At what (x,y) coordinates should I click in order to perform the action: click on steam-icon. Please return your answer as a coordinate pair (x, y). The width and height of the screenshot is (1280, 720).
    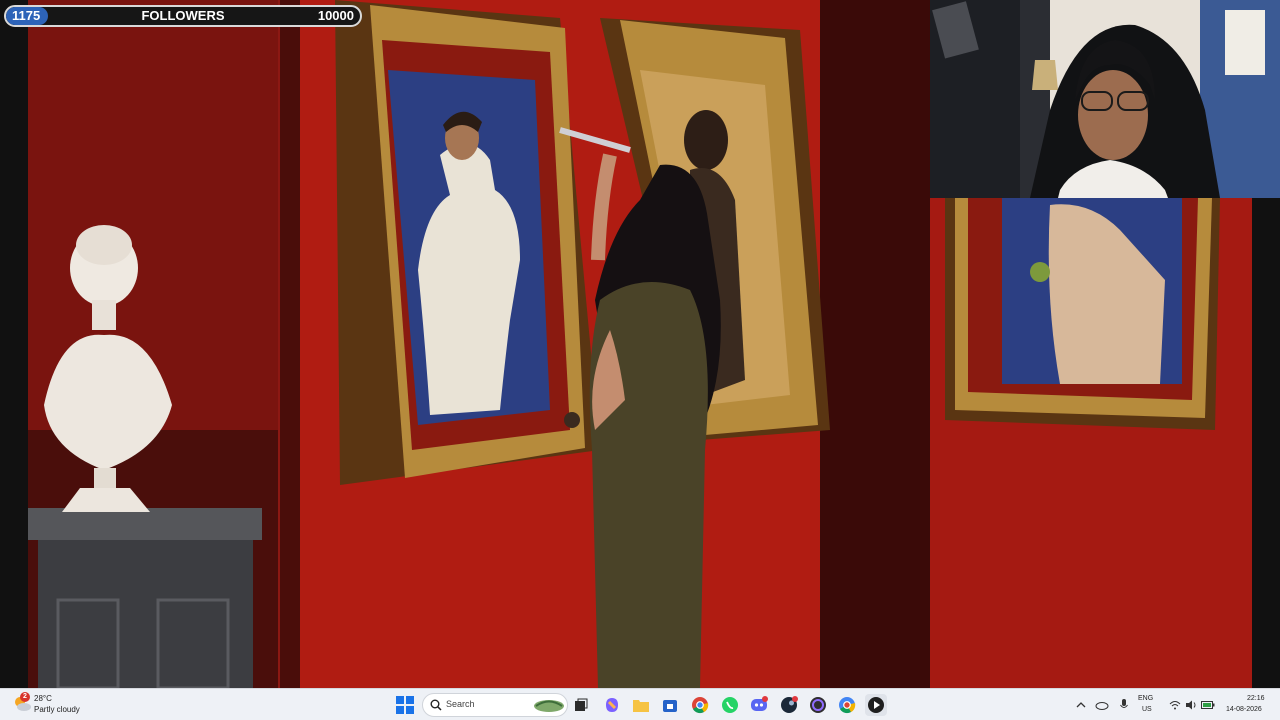
    Looking at the image, I should click on (789, 705).